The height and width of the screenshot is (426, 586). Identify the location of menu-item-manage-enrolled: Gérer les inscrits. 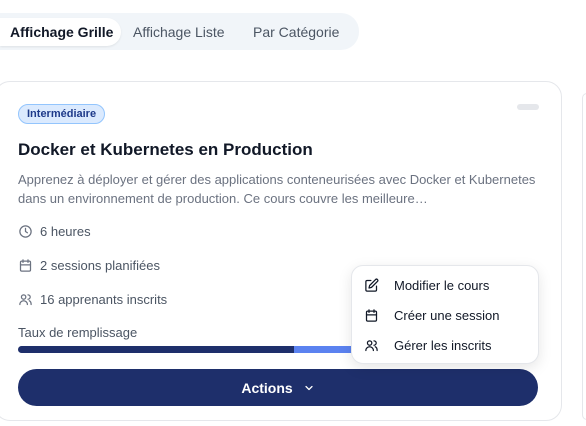
(445, 345).